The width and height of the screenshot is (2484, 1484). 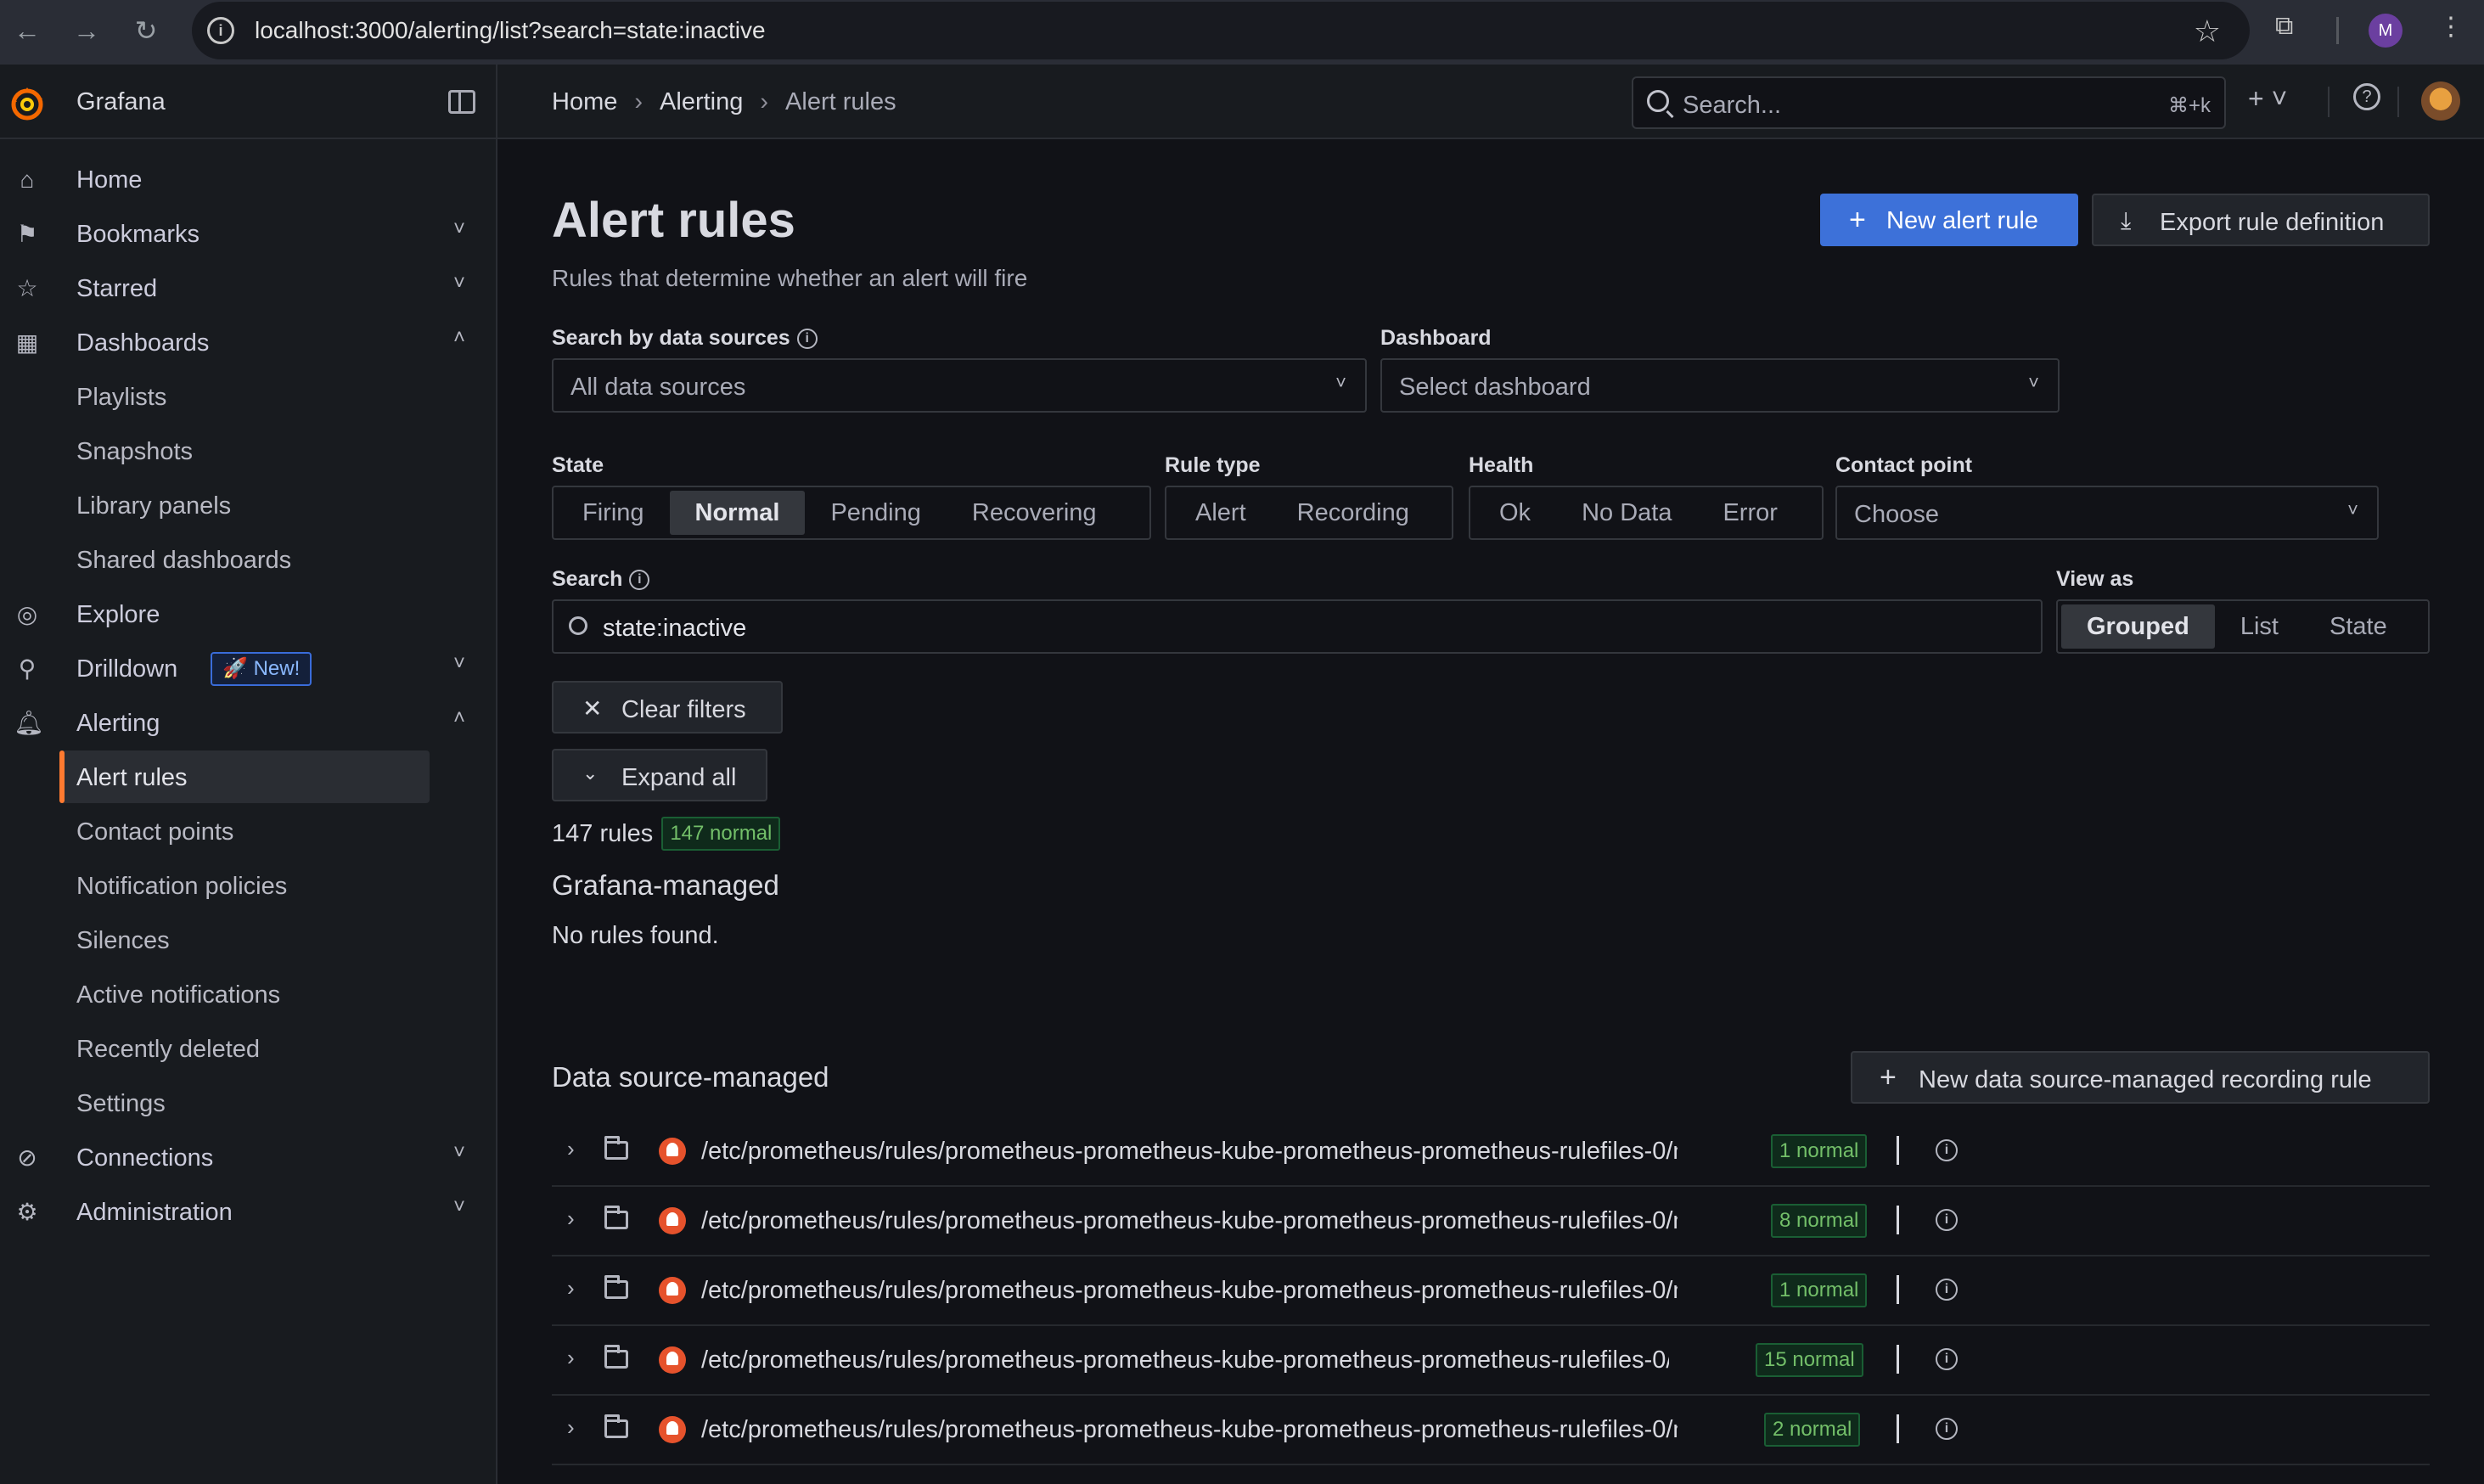 I want to click on state-option-firing: Firing, so click(x=613, y=513).